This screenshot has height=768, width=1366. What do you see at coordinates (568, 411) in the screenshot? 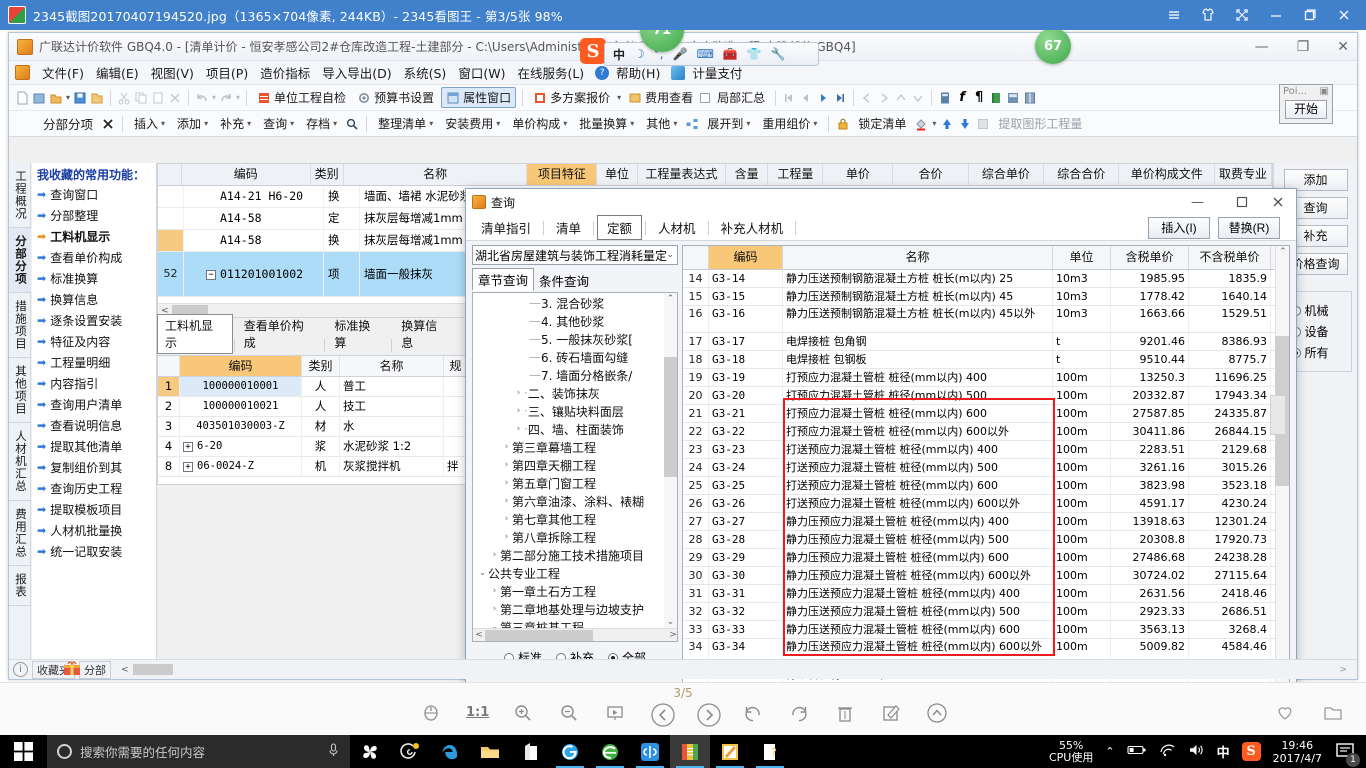
I see `tree-node: › · 三、镶贴块料面层` at bounding box center [568, 411].